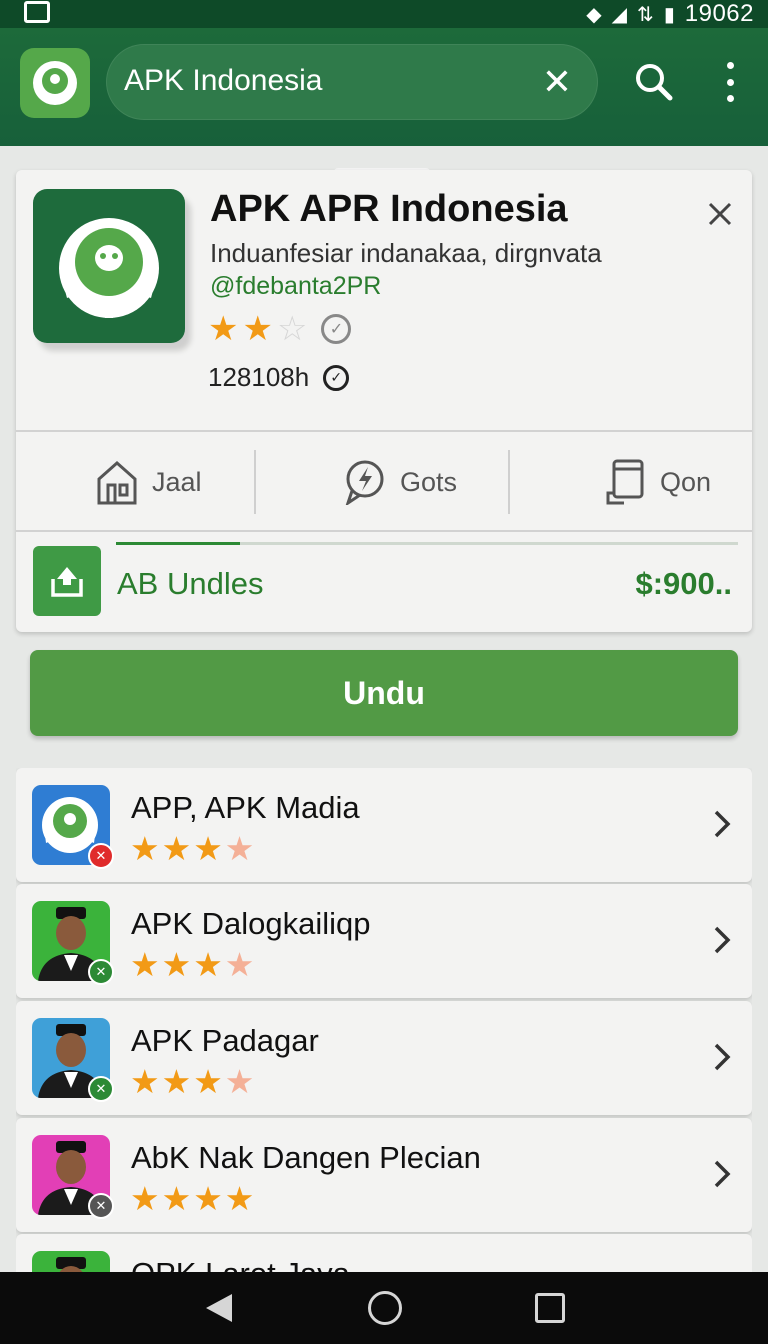 Image resolution: width=768 pixels, height=1344 pixels. I want to click on app-name: QPK Laret Jaya, so click(240, 1264).